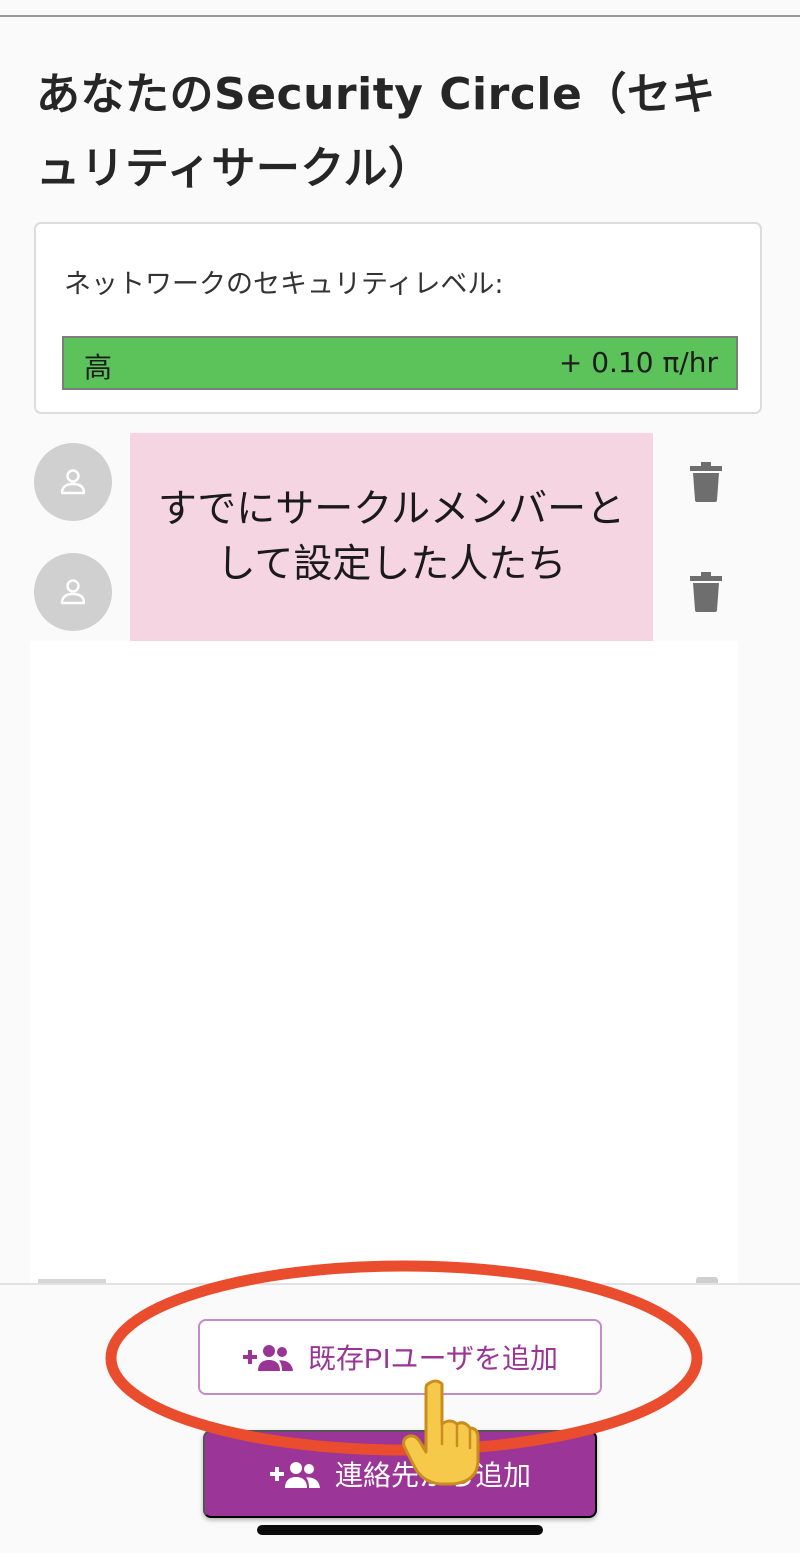 This screenshot has width=800, height=1553. Describe the element at coordinates (432, 1475) in the screenshot. I see `add-from-contacts-label: 連絡先から追加` at that location.